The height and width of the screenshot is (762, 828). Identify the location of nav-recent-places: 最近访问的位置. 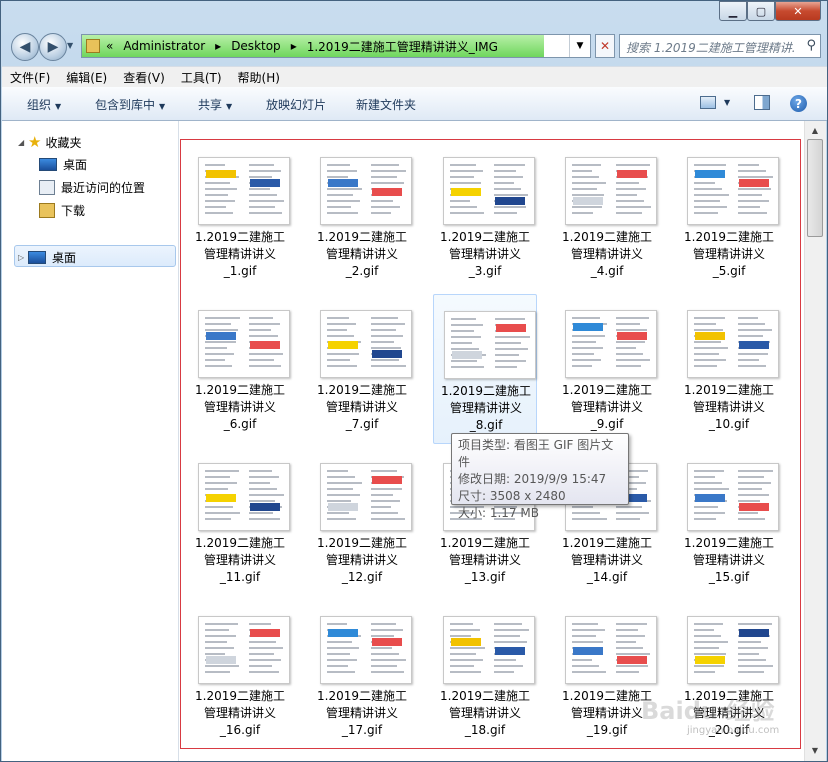
(92, 187).